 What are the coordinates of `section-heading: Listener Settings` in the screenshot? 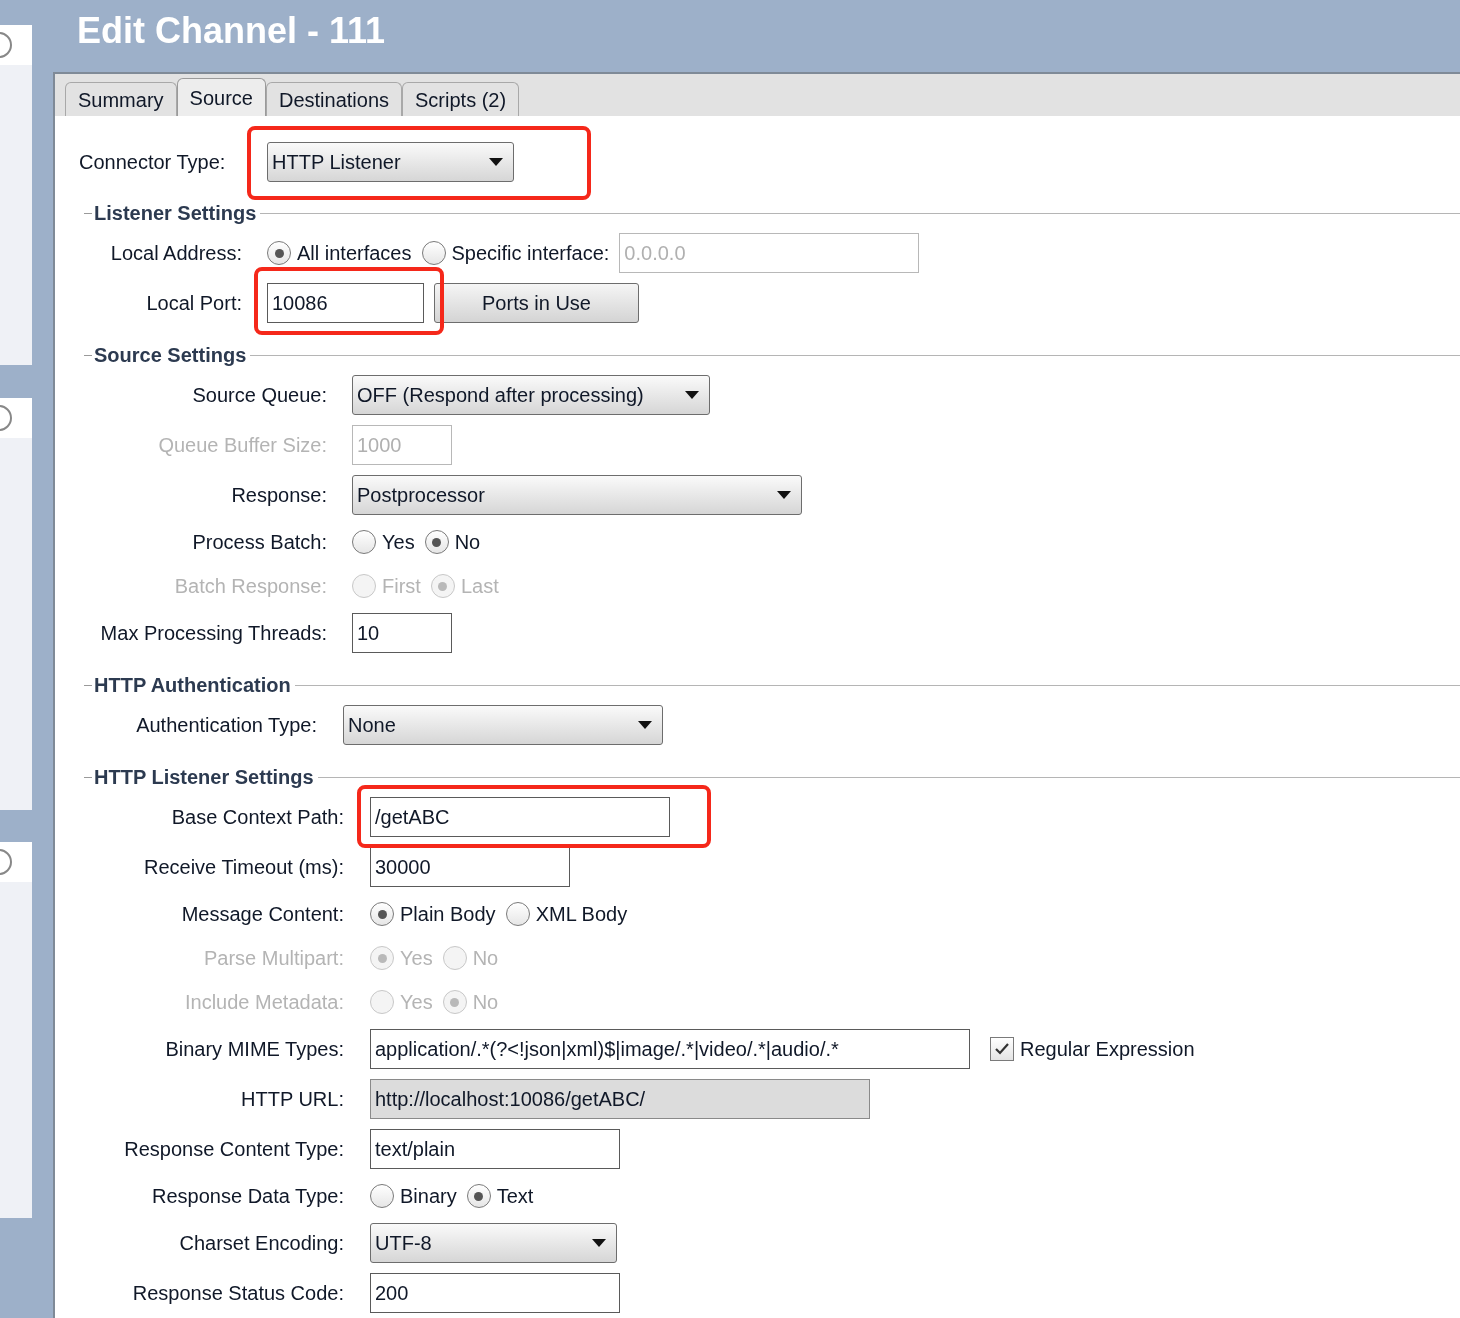 It's located at (175, 213).